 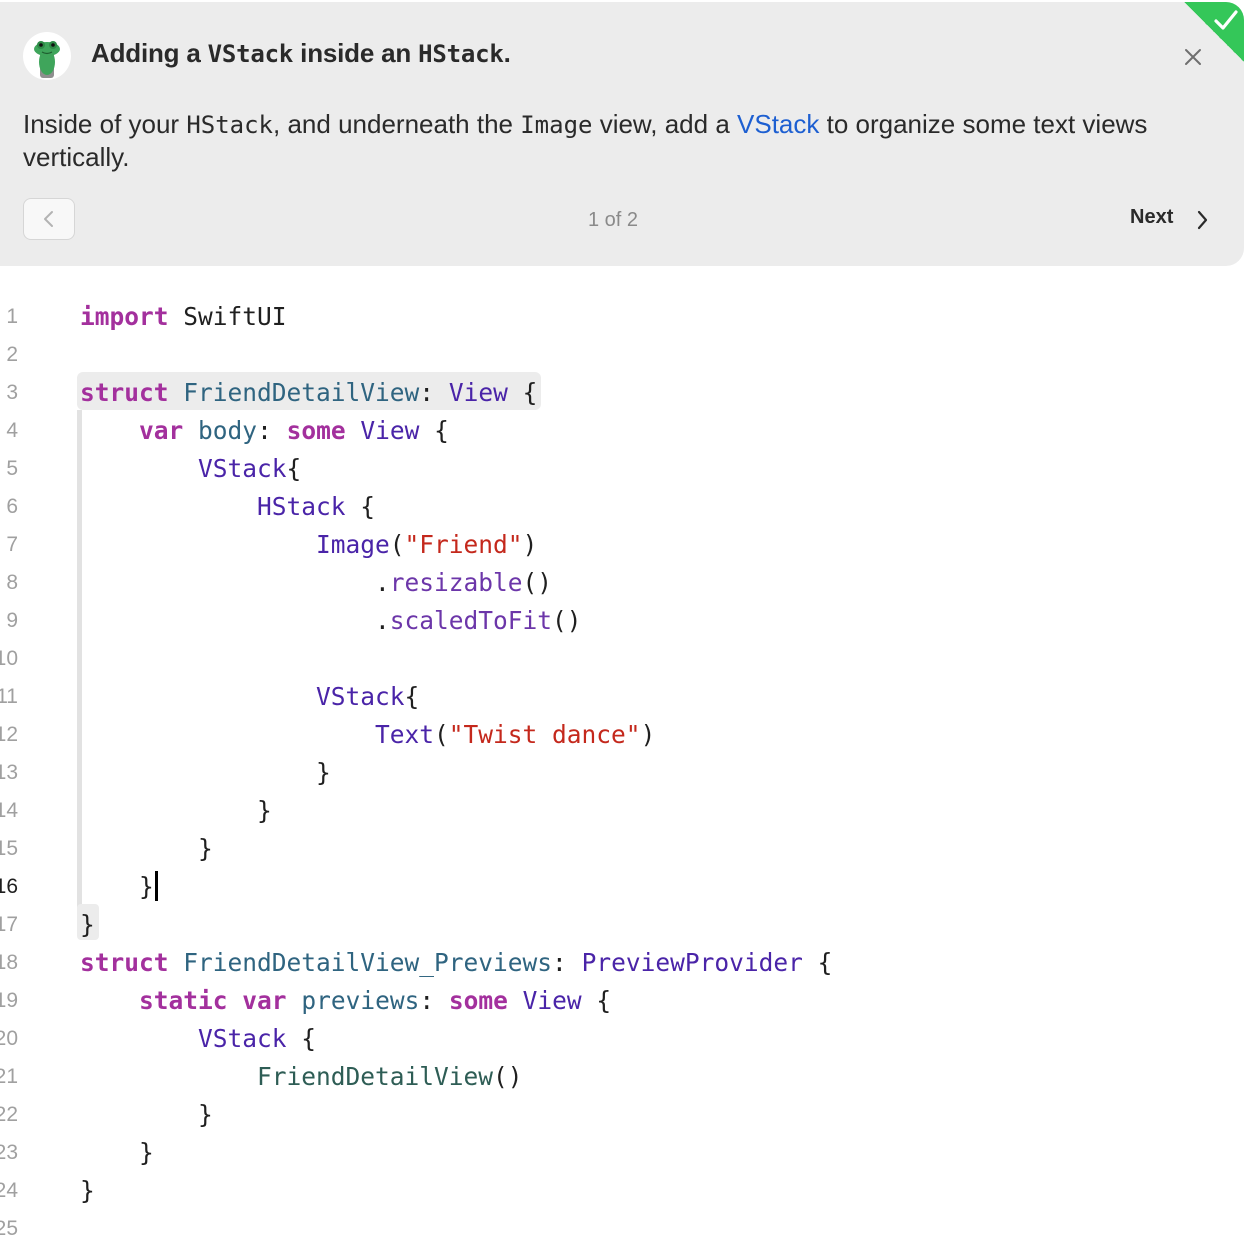 I want to click on code-token: resizable, so click(x=456, y=582).